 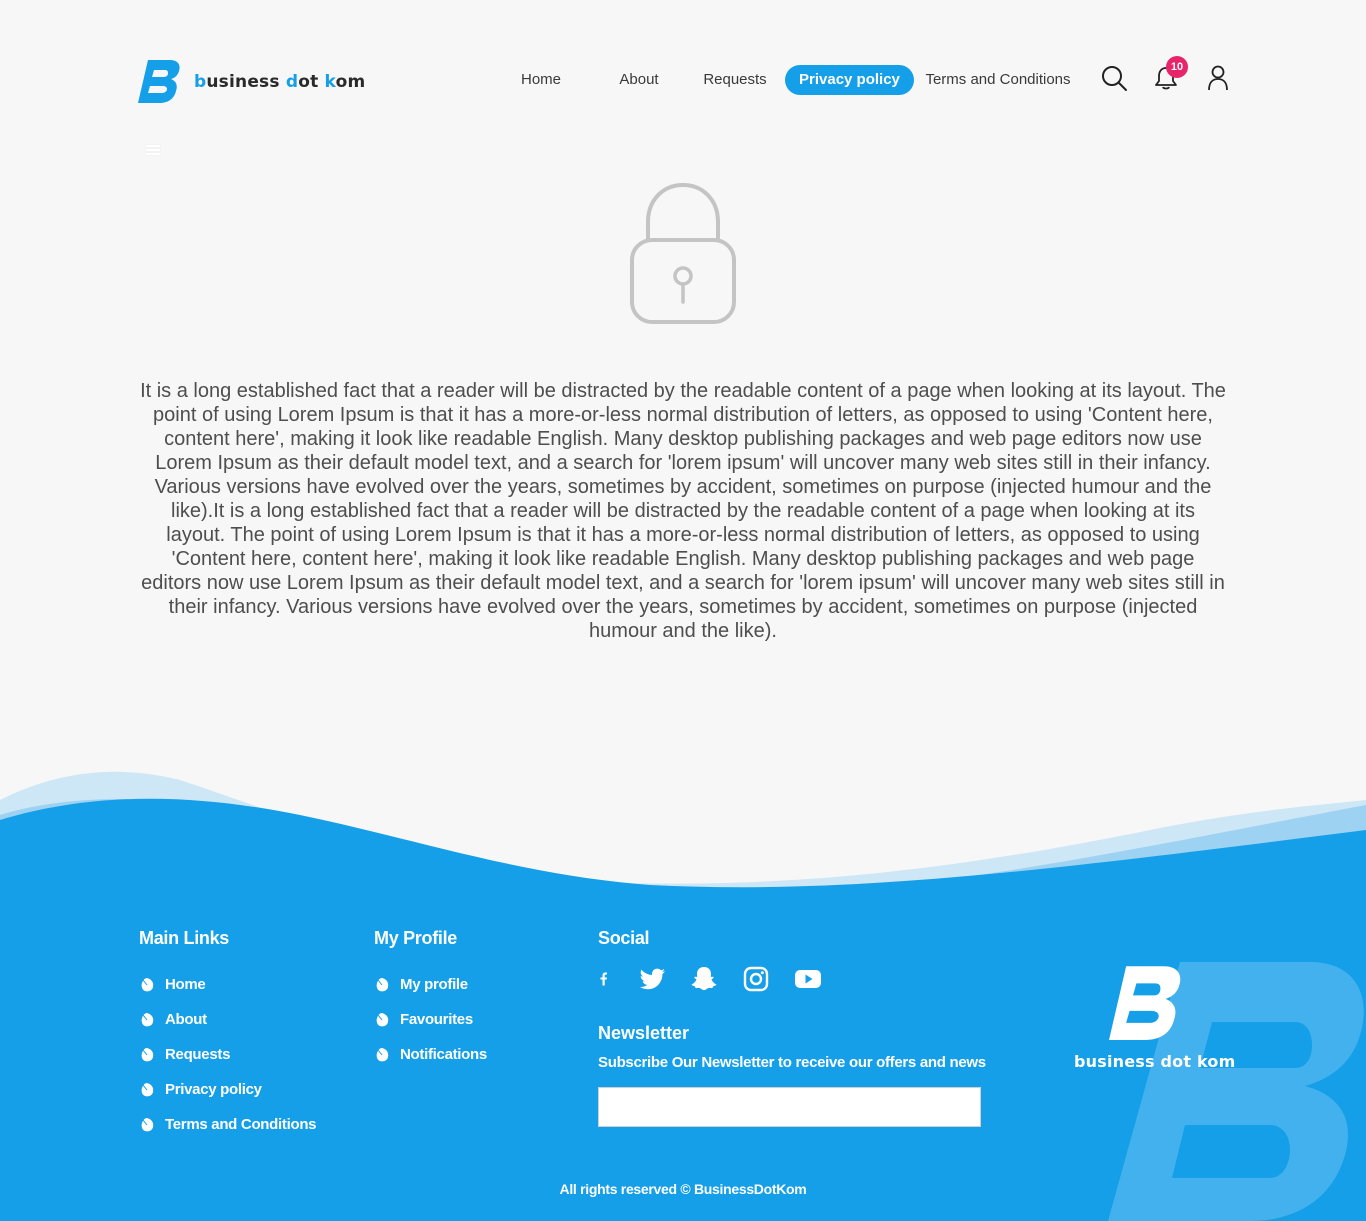 What do you see at coordinates (639, 80) in the screenshot?
I see `nav-item-about: About` at bounding box center [639, 80].